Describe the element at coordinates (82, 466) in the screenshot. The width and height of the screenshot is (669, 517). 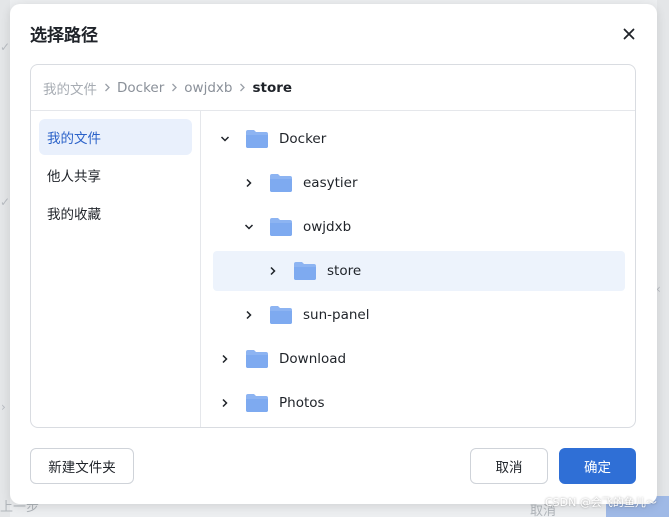
I see `new-folder-button: 新建文件夹` at that location.